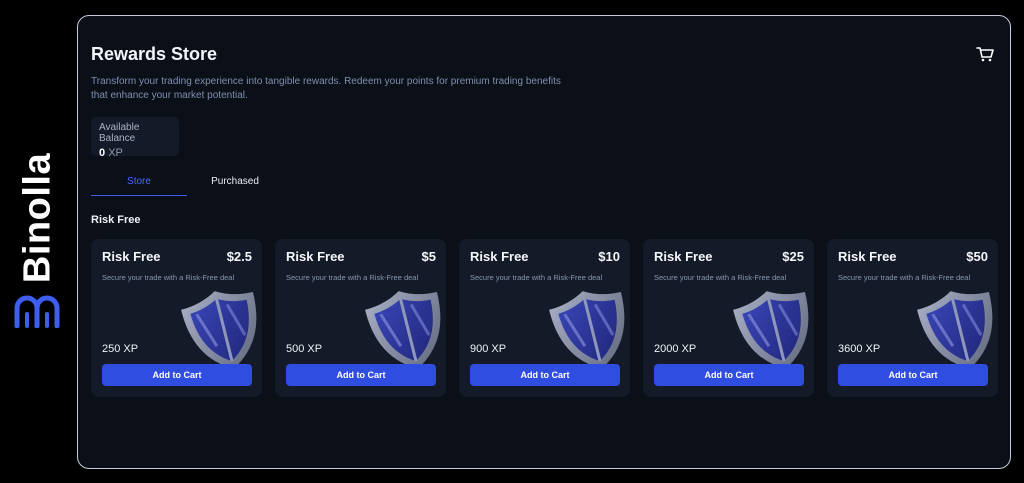  I want to click on page-title: Rewards Store, so click(154, 54).